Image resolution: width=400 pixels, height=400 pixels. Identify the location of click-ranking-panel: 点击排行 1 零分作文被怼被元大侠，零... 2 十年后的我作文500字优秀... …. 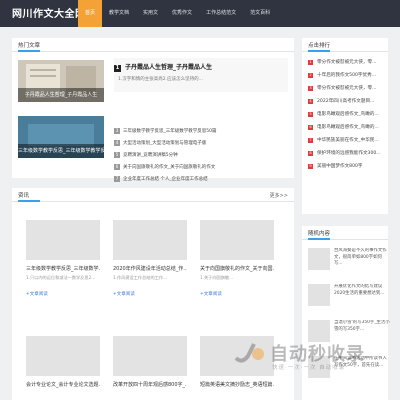
(345, 126).